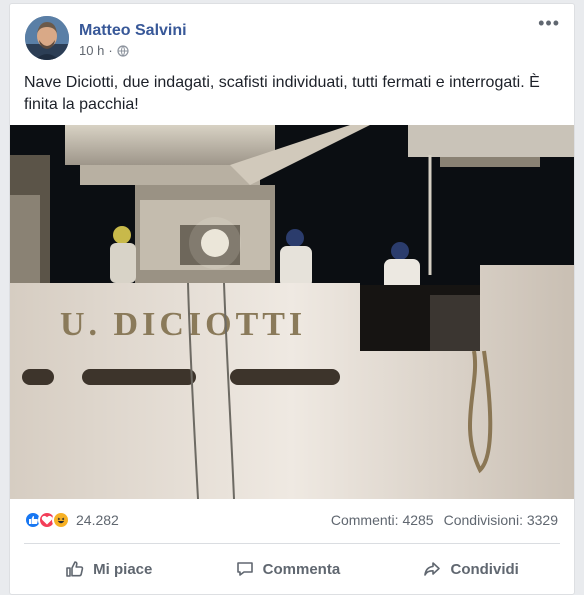 The image size is (584, 595). Describe the element at coordinates (291, 520) in the screenshot. I see `post-stats: 24.282 Commenti: 4285 Condivisioni: 3329` at that location.